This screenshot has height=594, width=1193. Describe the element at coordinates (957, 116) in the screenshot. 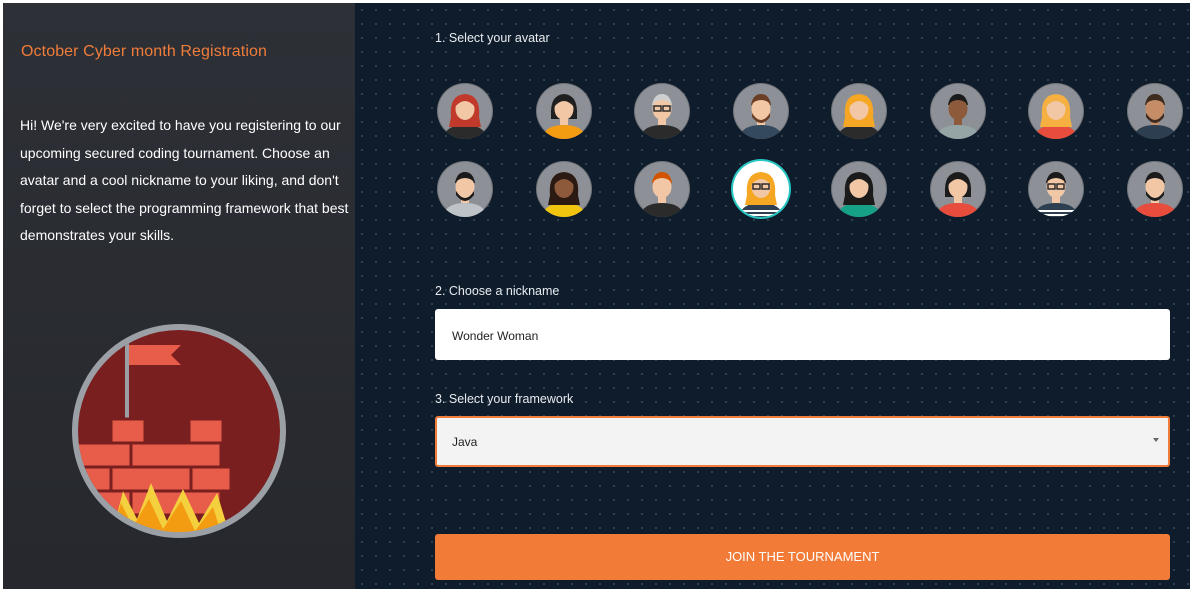

I see `avatar-6-icon` at that location.